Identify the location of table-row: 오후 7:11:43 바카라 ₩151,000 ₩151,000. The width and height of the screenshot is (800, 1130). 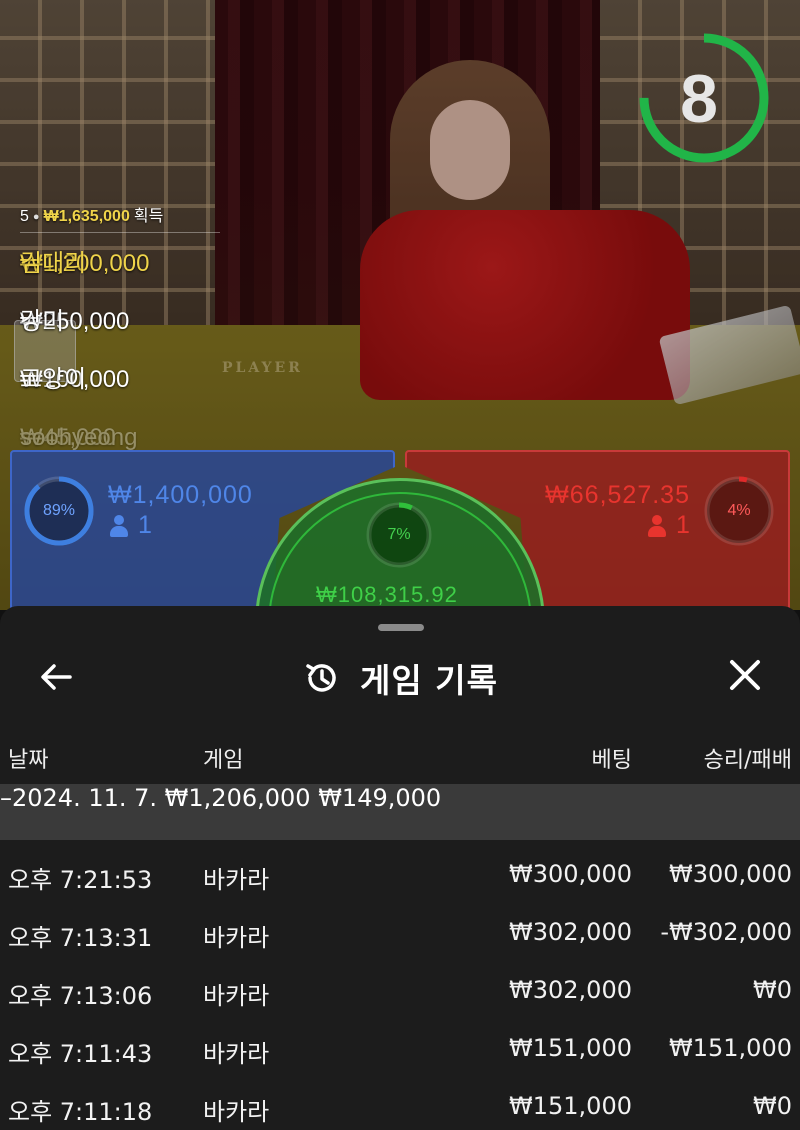
(400, 1049).